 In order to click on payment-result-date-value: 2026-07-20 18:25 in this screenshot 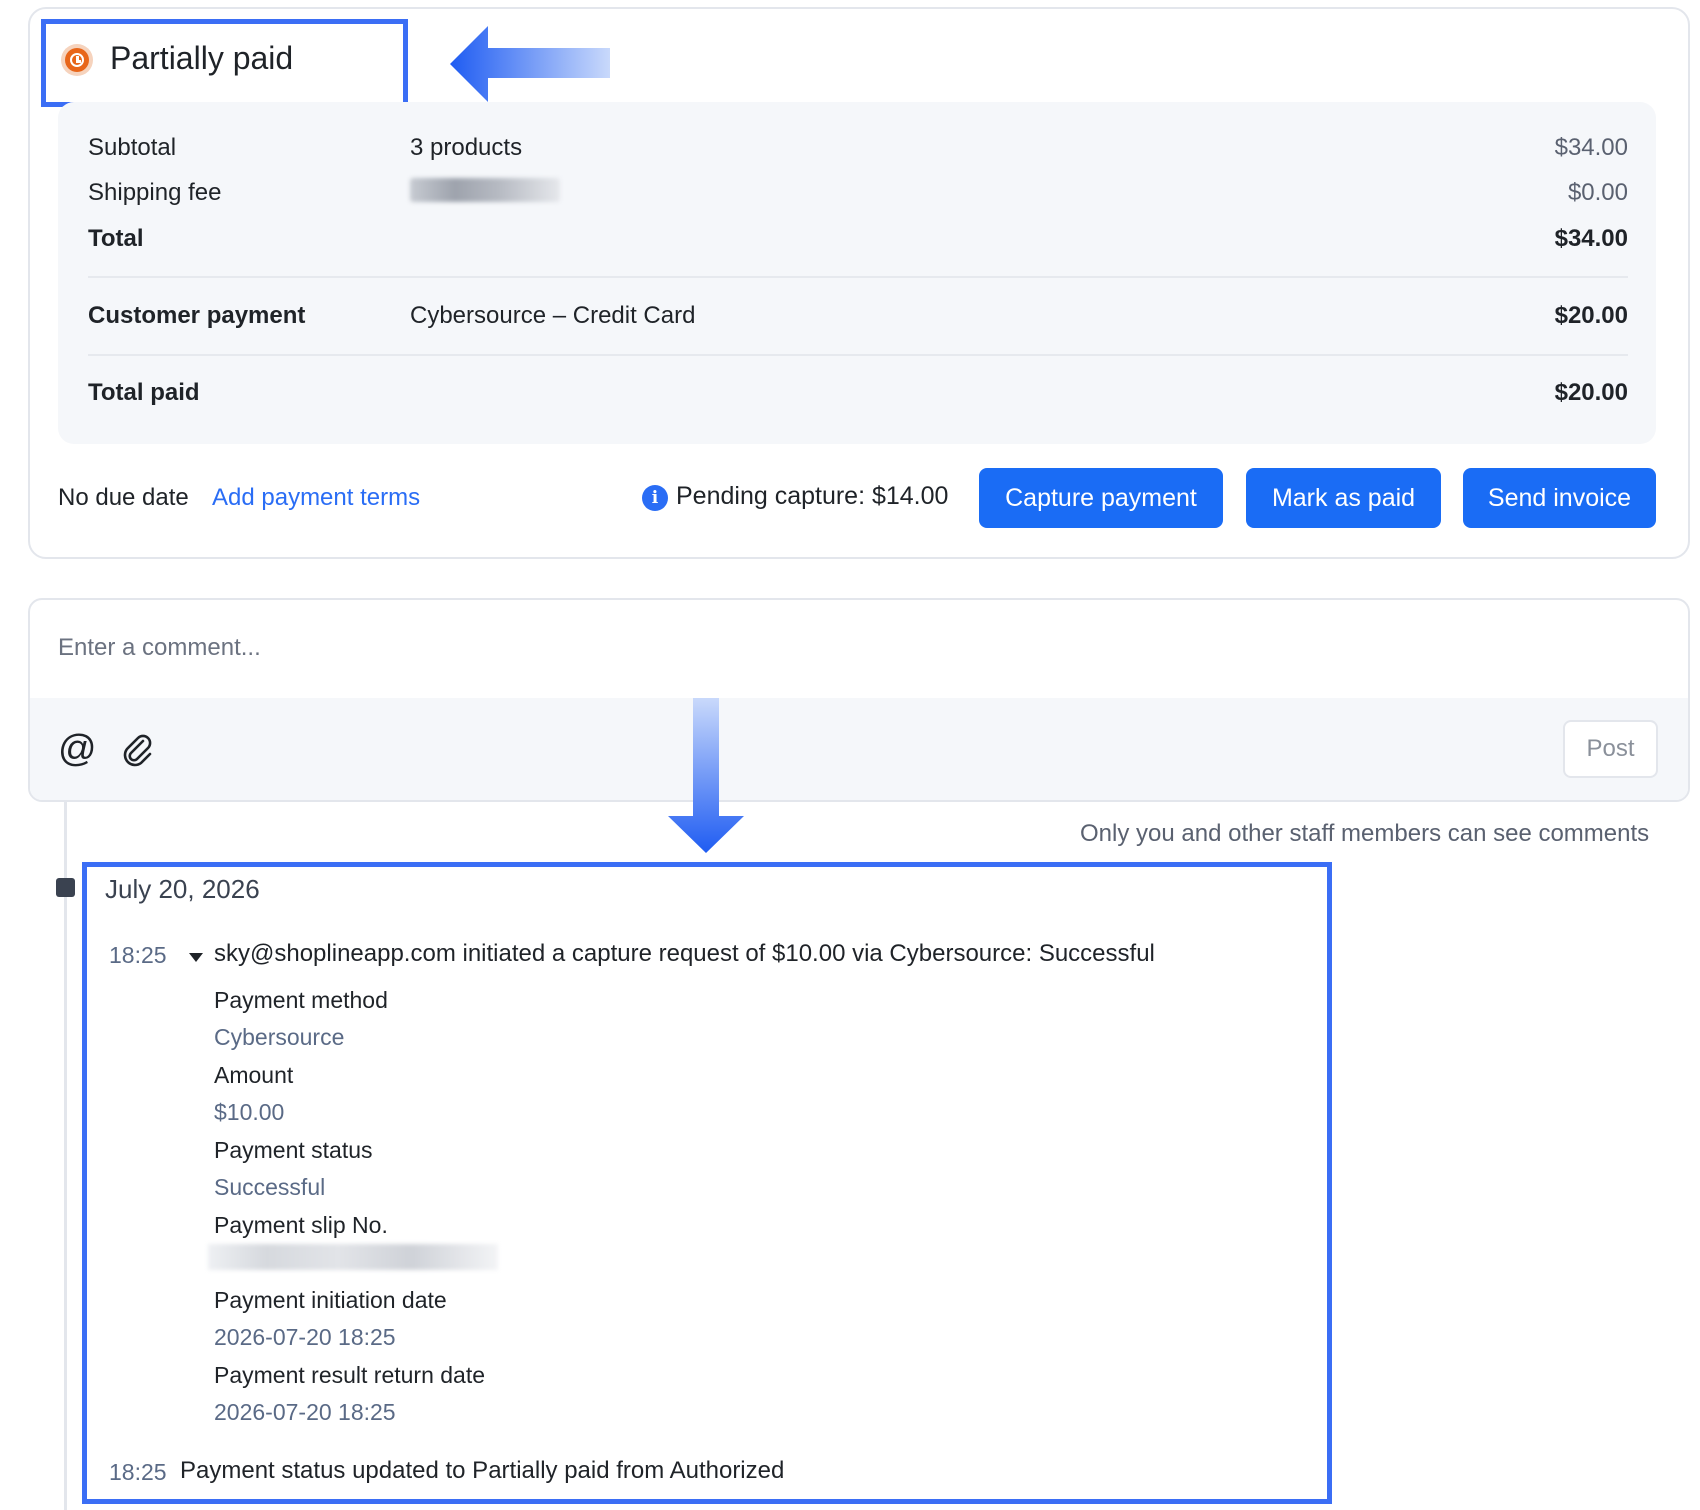, I will do `click(305, 1412)`.